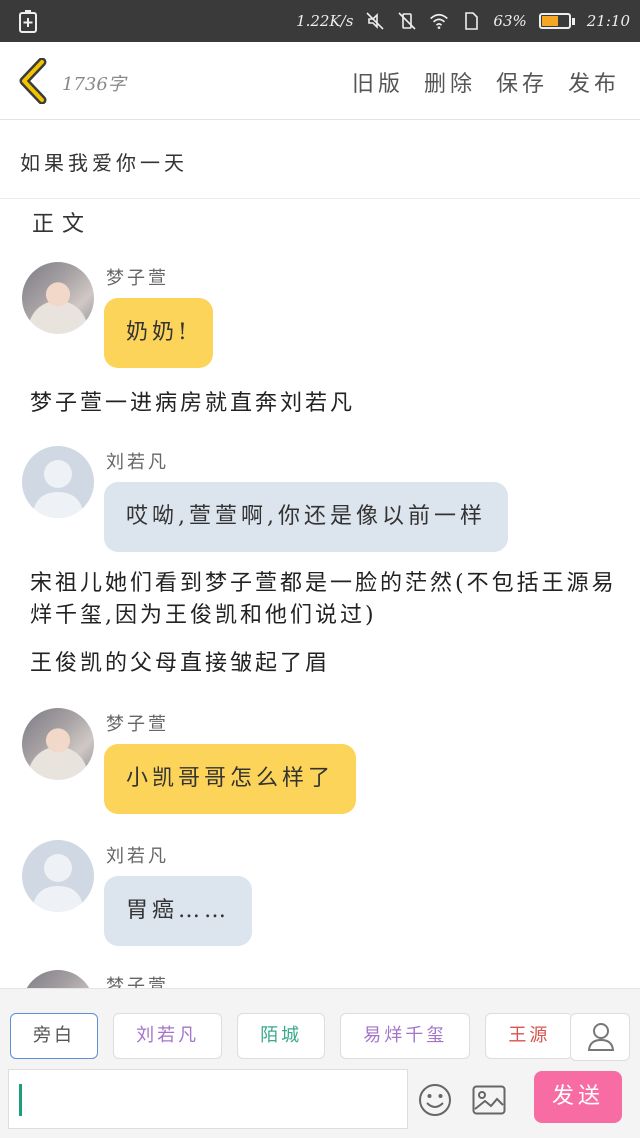 This screenshot has width=640, height=1138. What do you see at coordinates (158, 333) in the screenshot?
I see `message-bubble: 奶奶!` at bounding box center [158, 333].